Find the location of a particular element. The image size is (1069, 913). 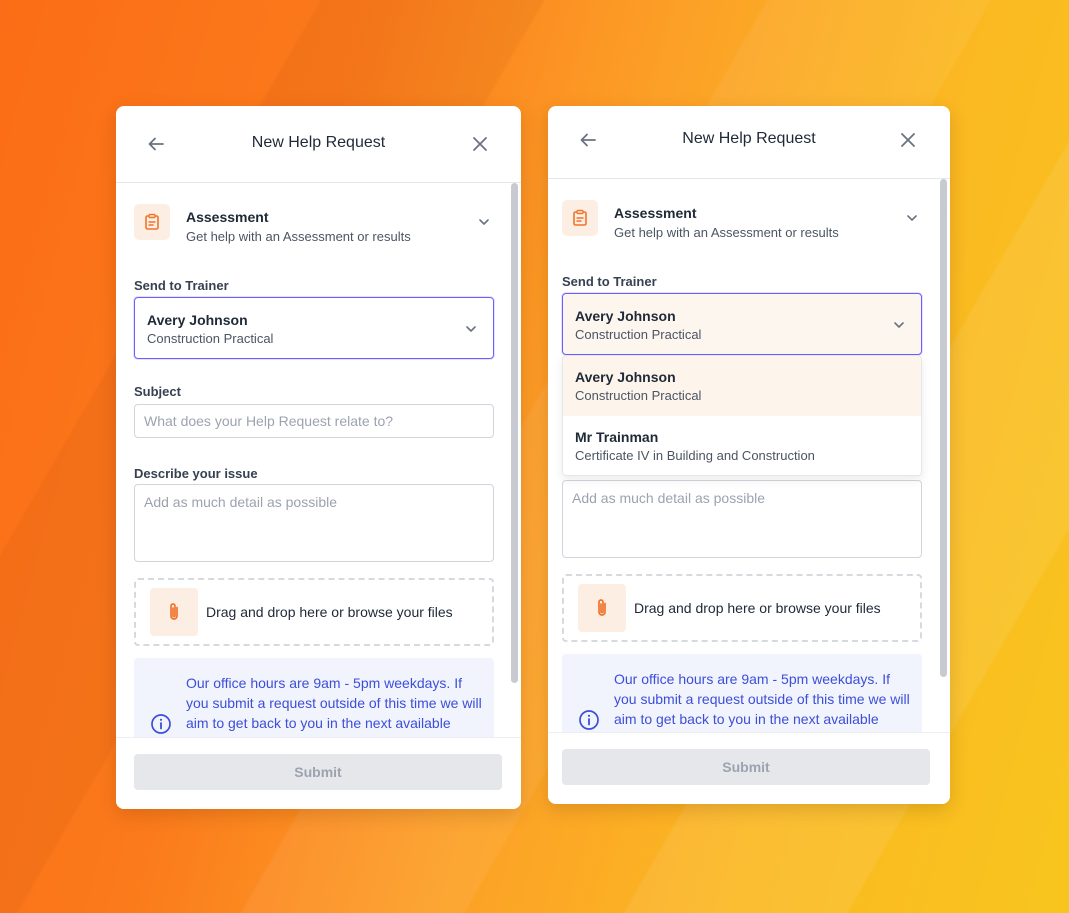

trainer-option-name: Mr Trainman is located at coordinates (617, 437).